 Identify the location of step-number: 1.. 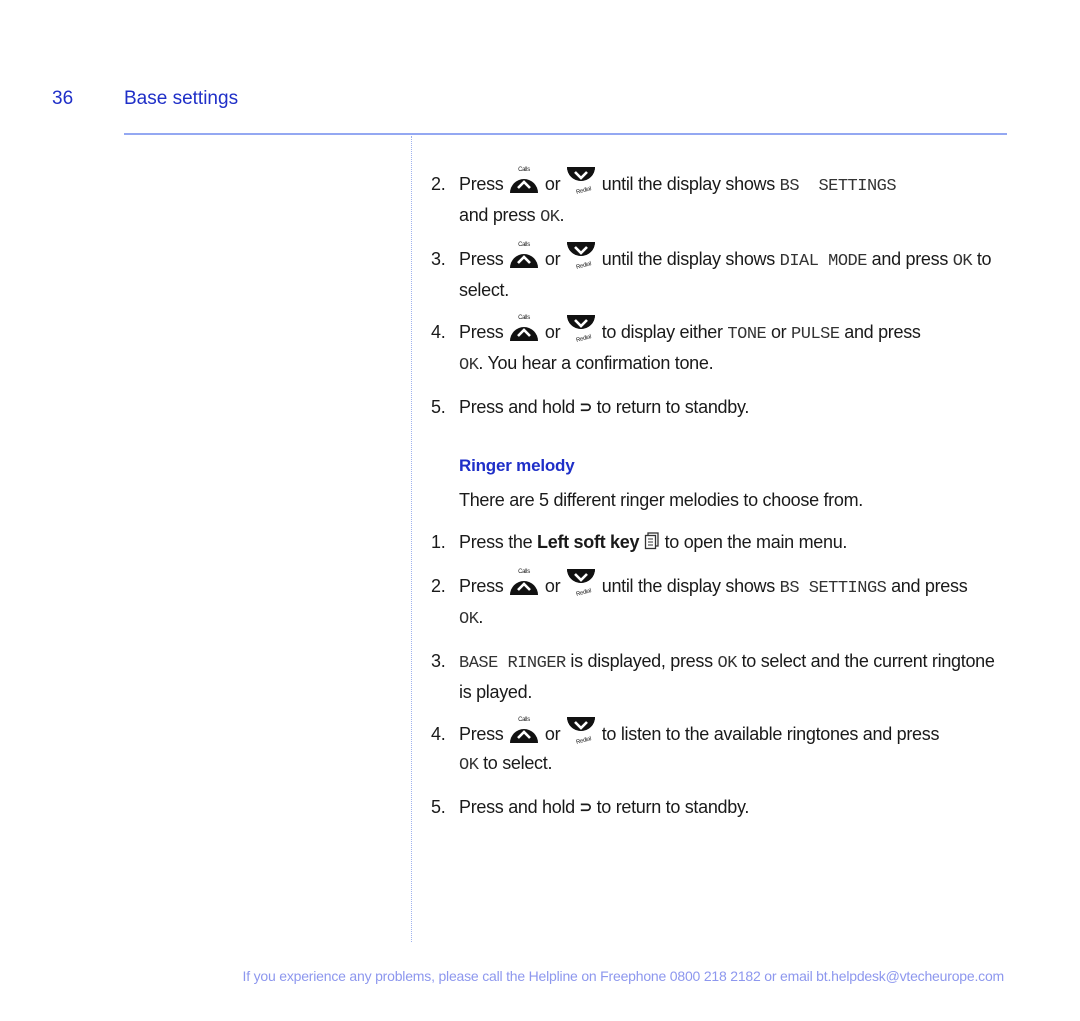
(438, 542).